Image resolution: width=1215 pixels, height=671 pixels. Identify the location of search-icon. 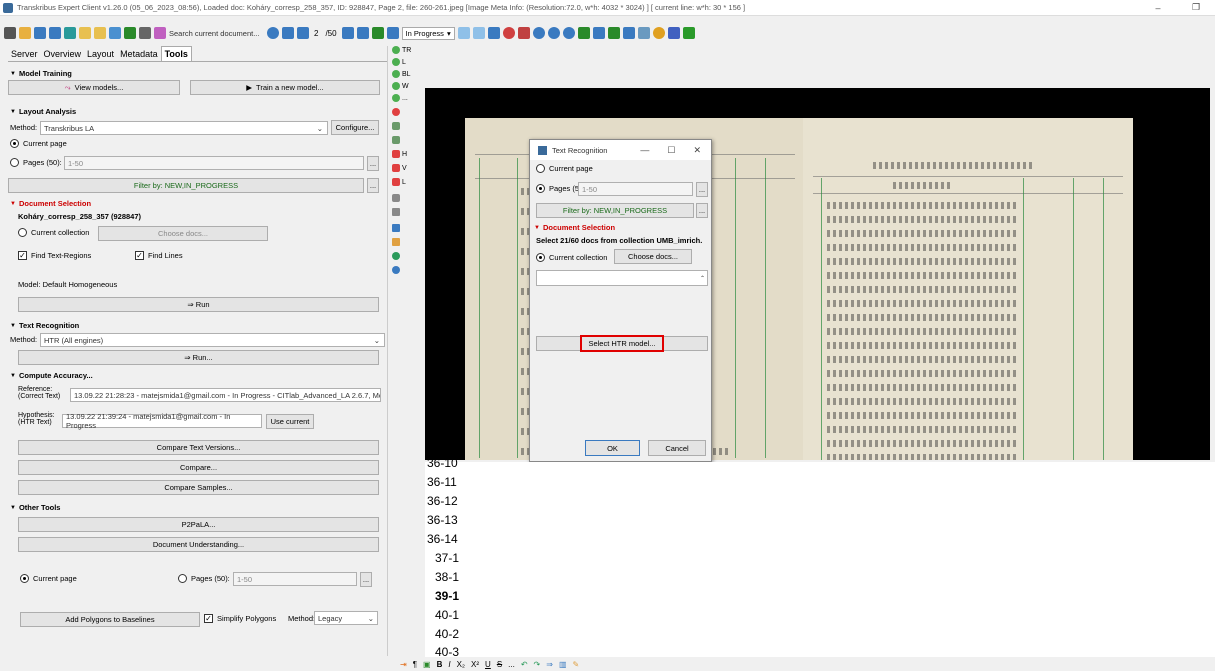
(273, 33).